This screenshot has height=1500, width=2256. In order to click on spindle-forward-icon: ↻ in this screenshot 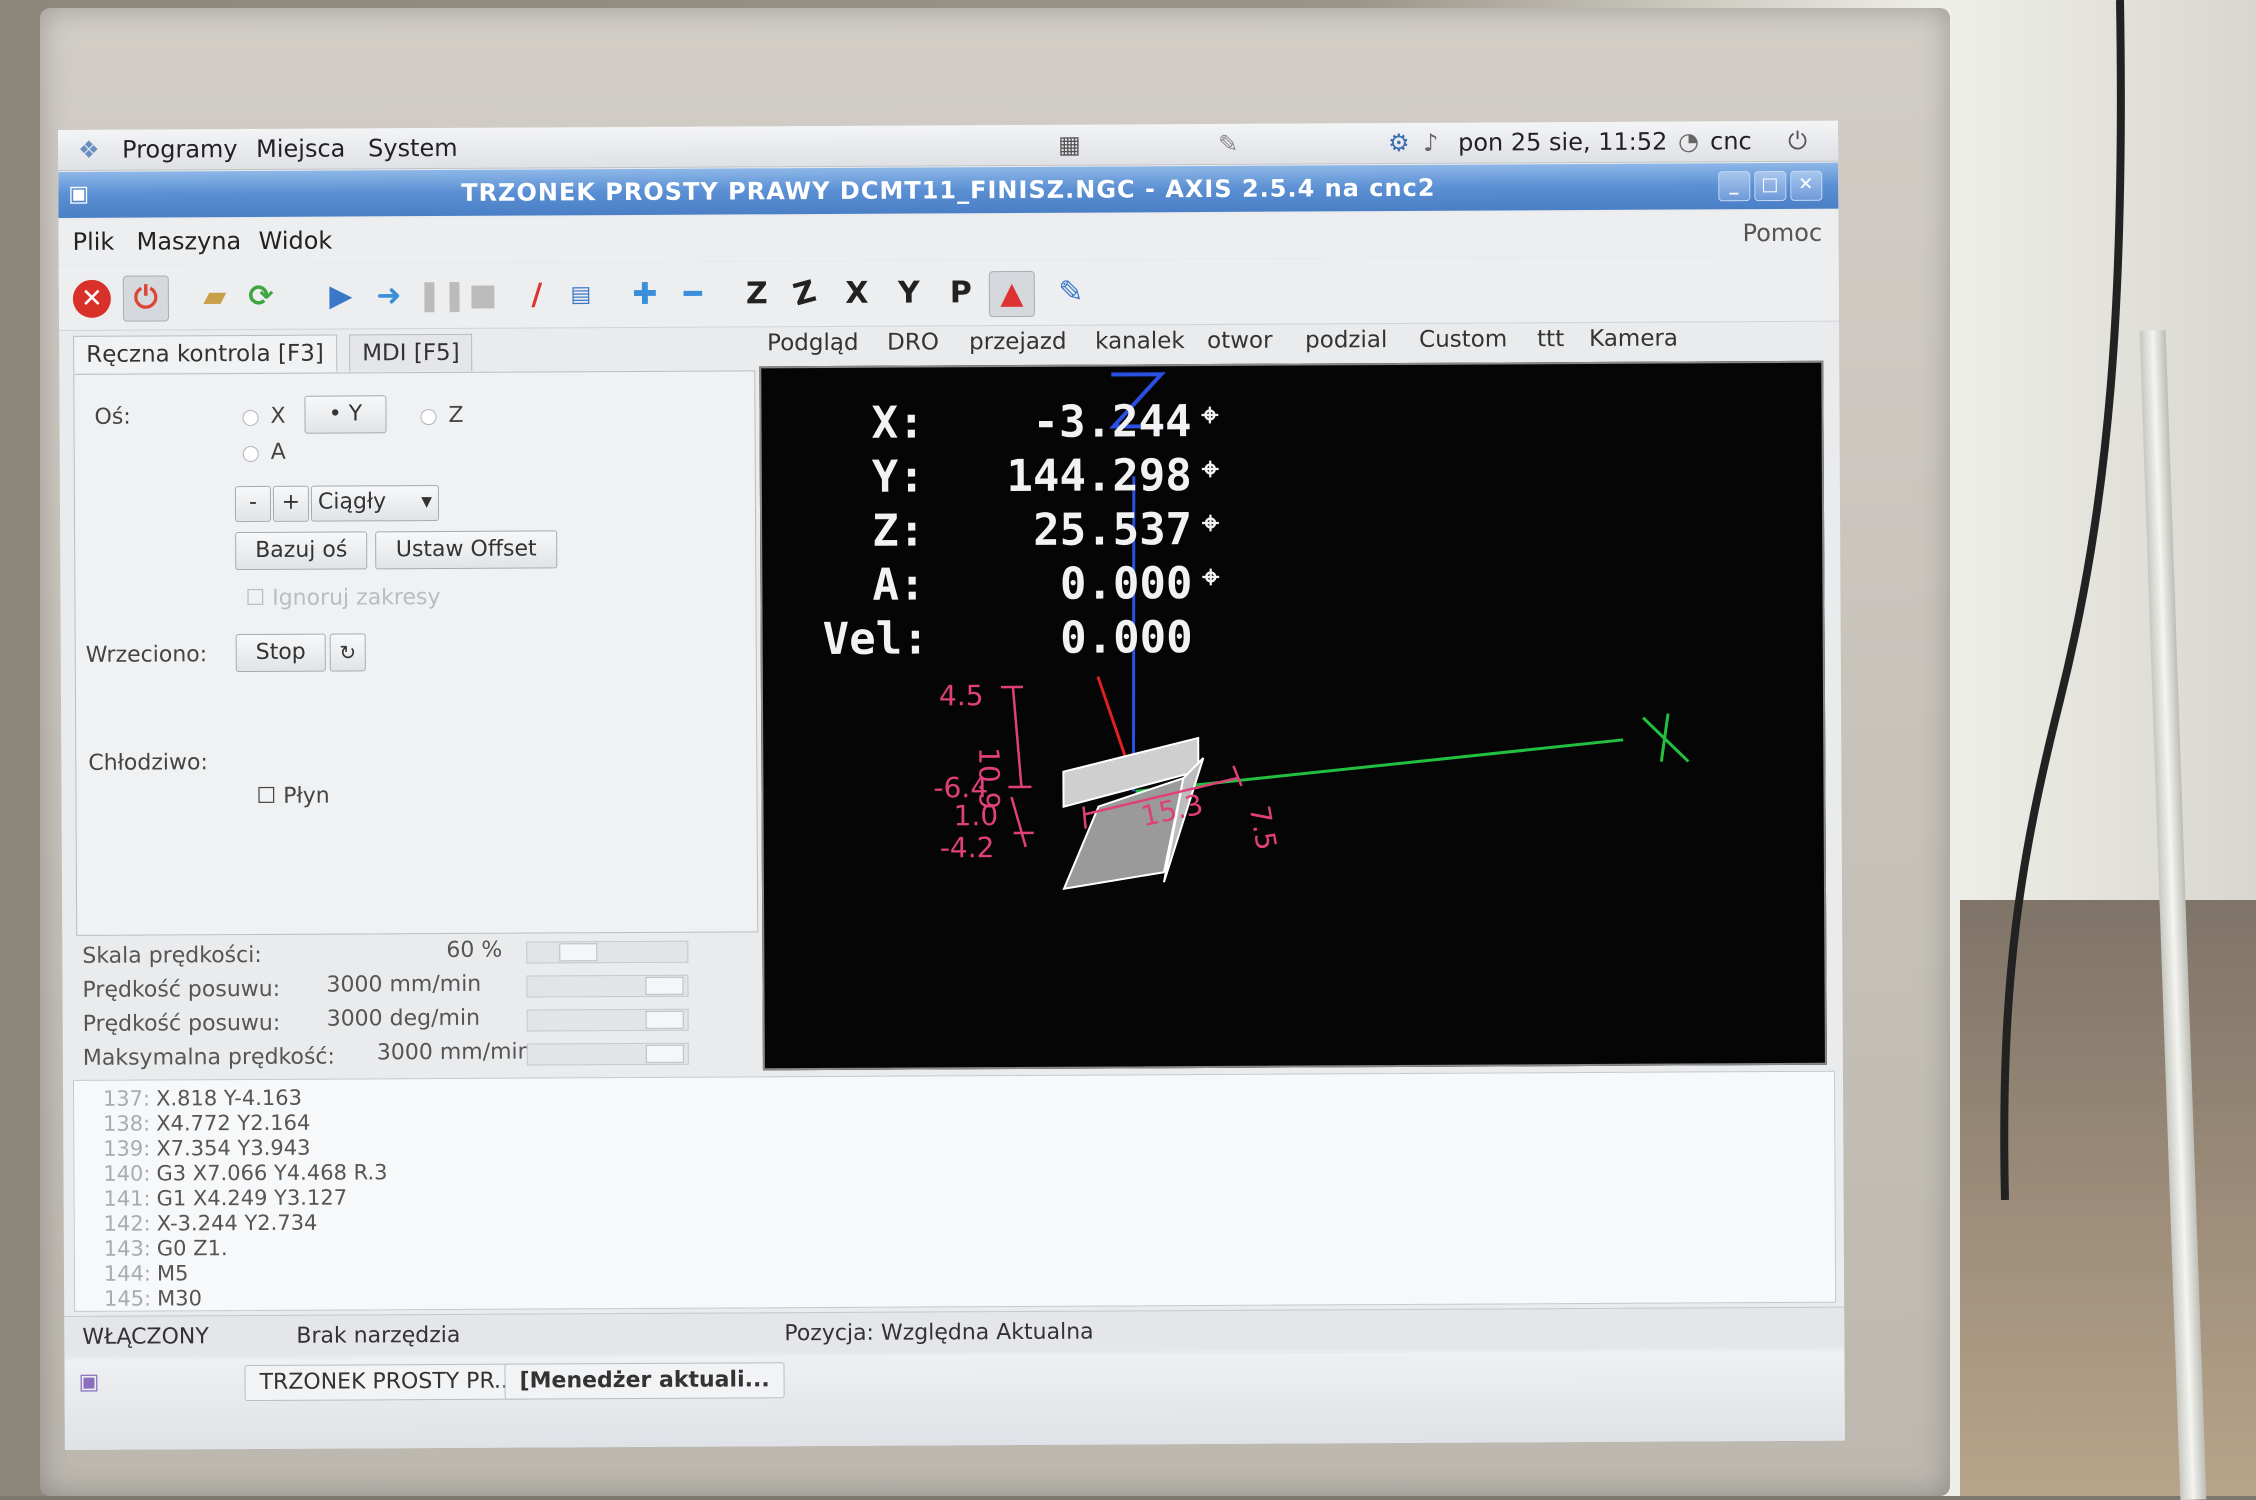, I will do `click(348, 652)`.